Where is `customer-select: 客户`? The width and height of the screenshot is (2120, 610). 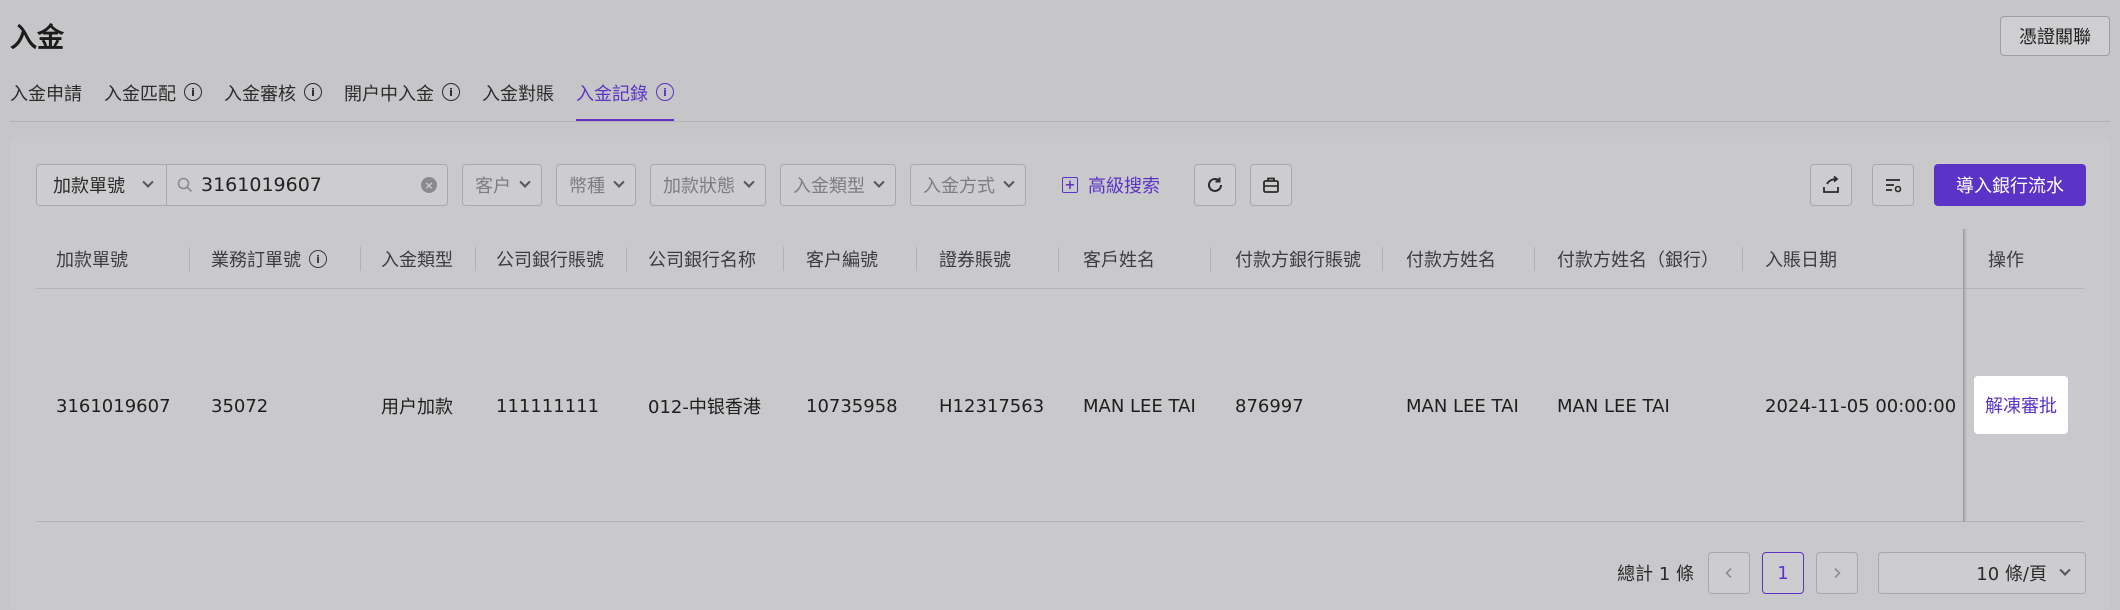
customer-select: 客户 is located at coordinates (502, 185).